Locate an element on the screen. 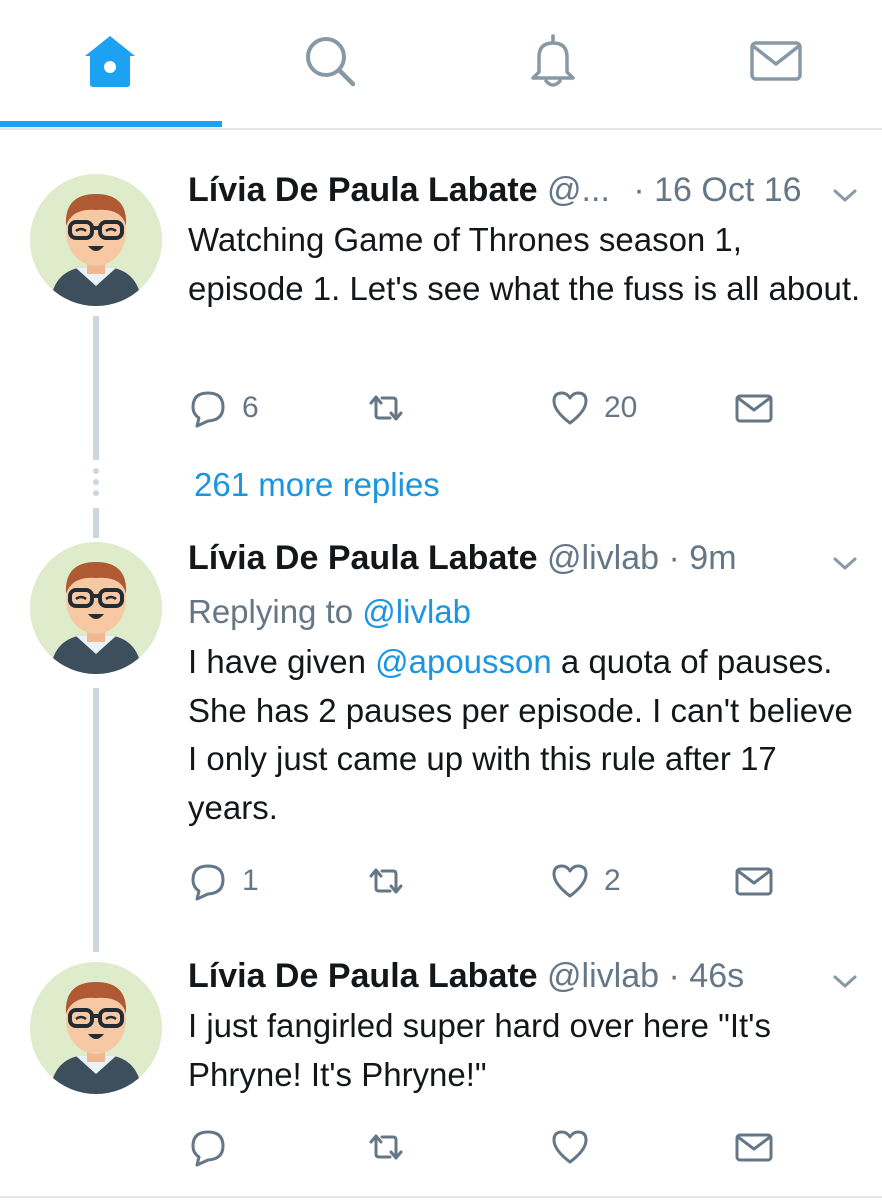 The image size is (882, 1200). reply-button: 1 is located at coordinates (223, 881).